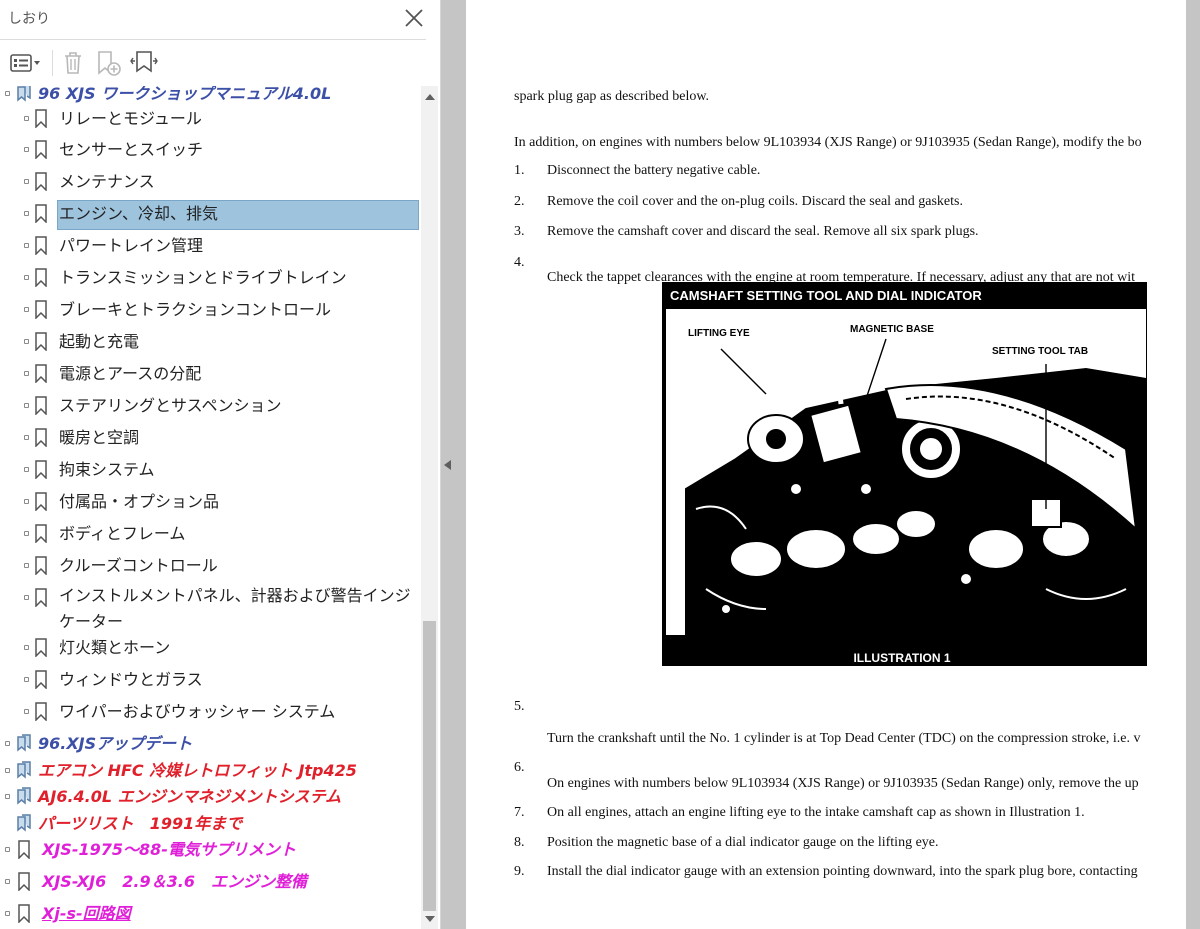 This screenshot has width=1200, height=929. Describe the element at coordinates (1040, 351) in the screenshot. I see `callout-setting-tool-tab: SETTING TOOL TAB` at that location.